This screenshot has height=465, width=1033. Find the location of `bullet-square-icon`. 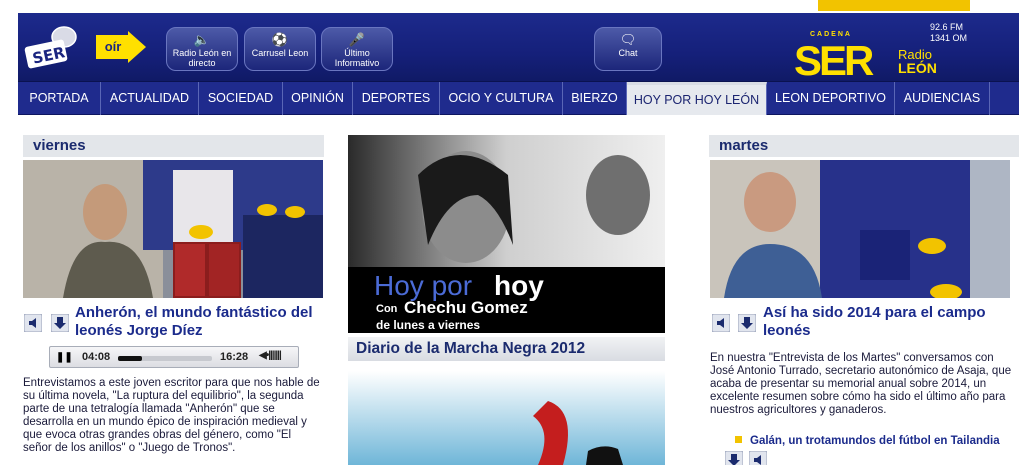

bullet-square-icon is located at coordinates (738, 439).